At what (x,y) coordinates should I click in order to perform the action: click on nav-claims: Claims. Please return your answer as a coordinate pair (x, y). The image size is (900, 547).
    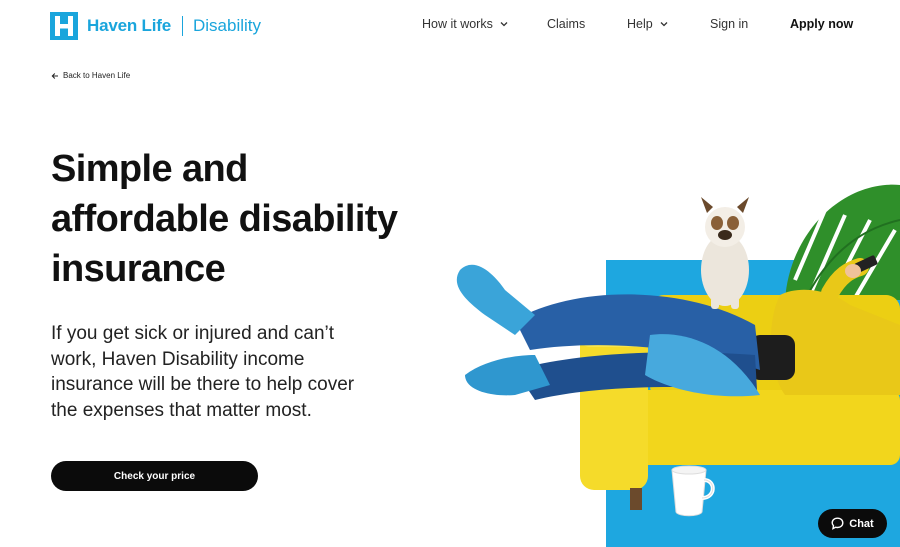
    Looking at the image, I should click on (566, 24).